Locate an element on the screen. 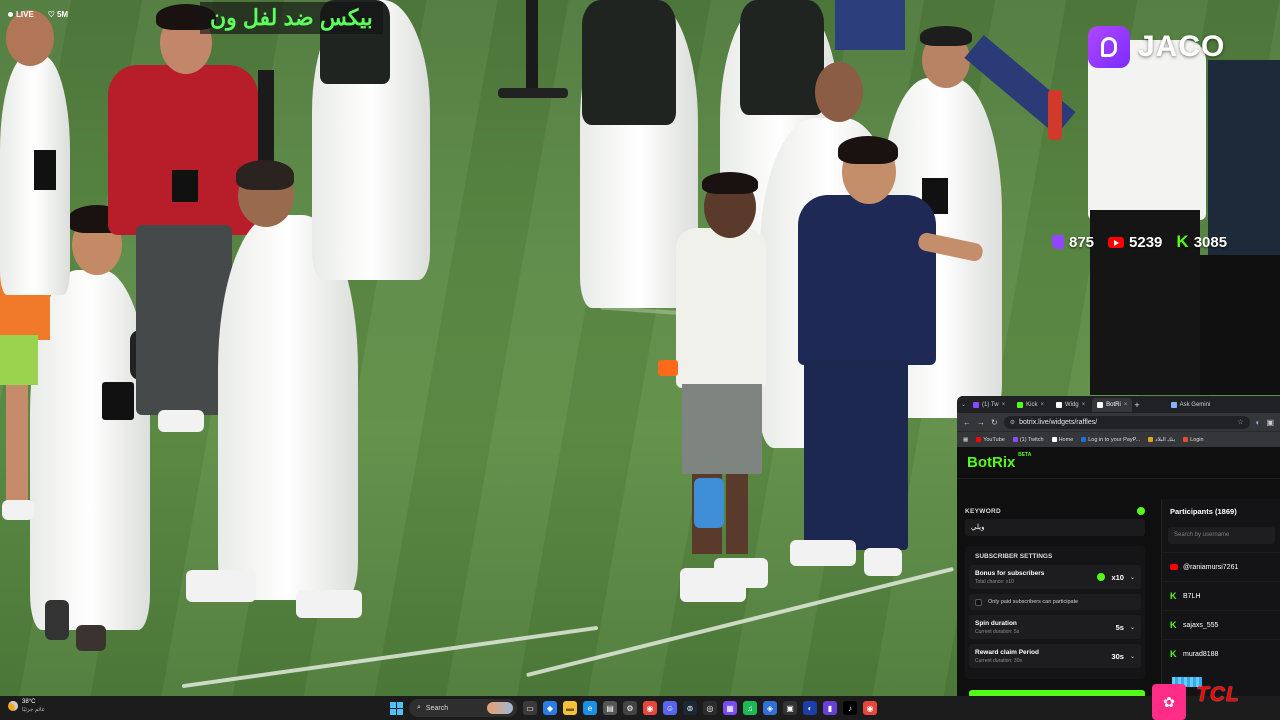 Image resolution: width=1280 pixels, height=720 pixels. x-icon is located at coordinates (1054, 439).